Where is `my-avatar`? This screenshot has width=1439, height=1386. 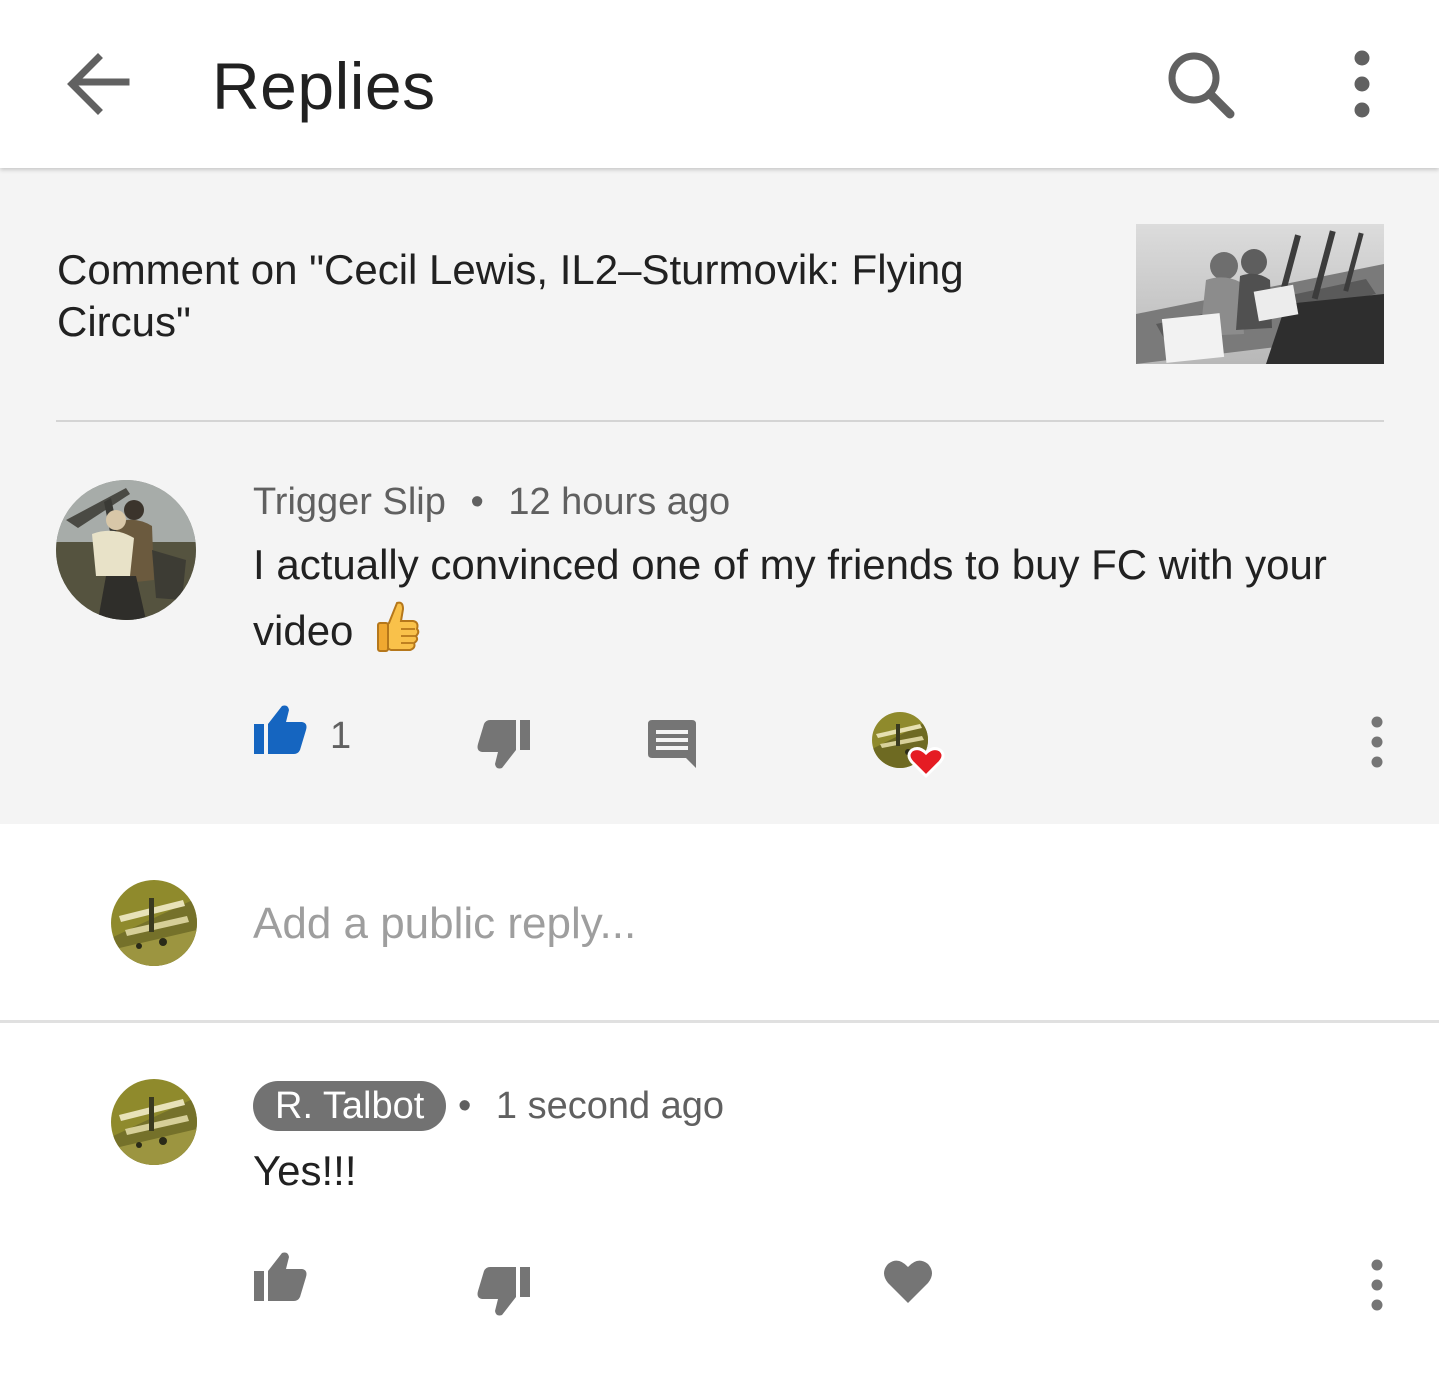 my-avatar is located at coordinates (154, 923).